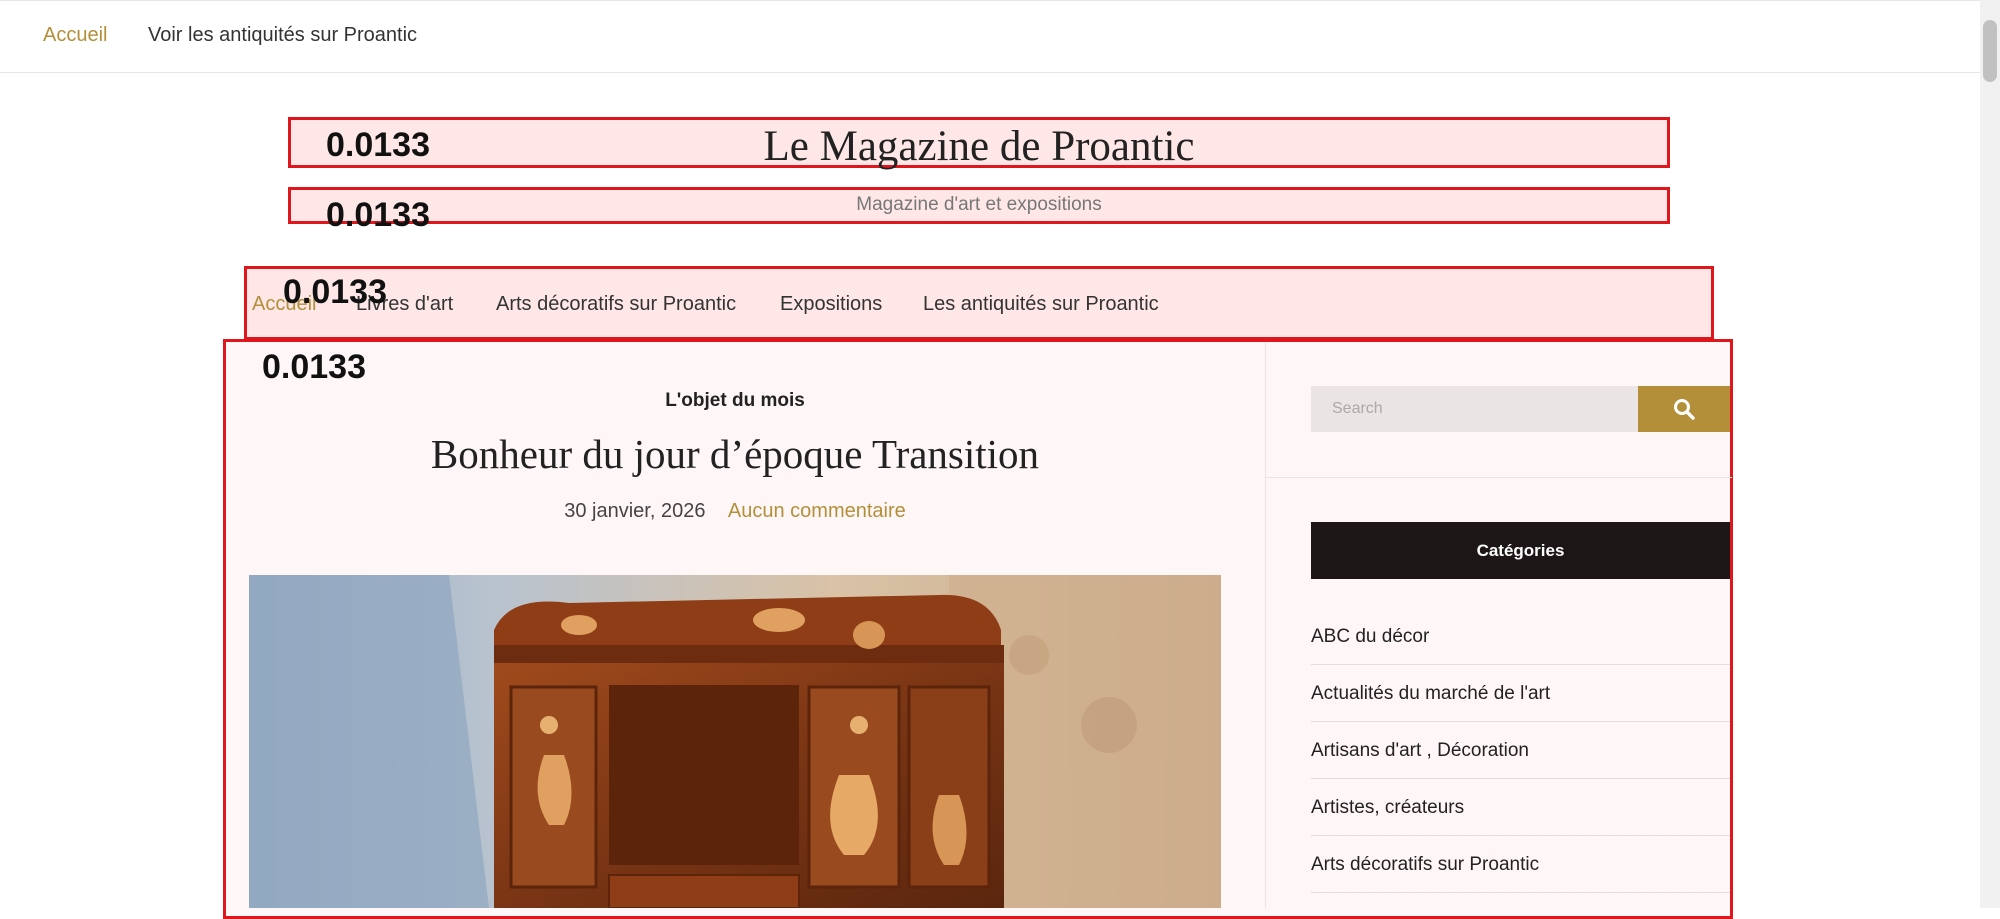 This screenshot has width=2000, height=919. Describe the element at coordinates (735, 454) in the screenshot. I see `post-title: Bonheur du jour d’époque Transition` at that location.